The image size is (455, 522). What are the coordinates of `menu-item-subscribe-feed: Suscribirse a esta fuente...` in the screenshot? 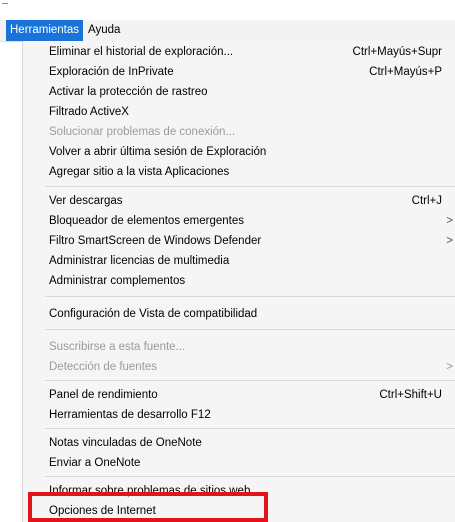 It's located at (239, 347).